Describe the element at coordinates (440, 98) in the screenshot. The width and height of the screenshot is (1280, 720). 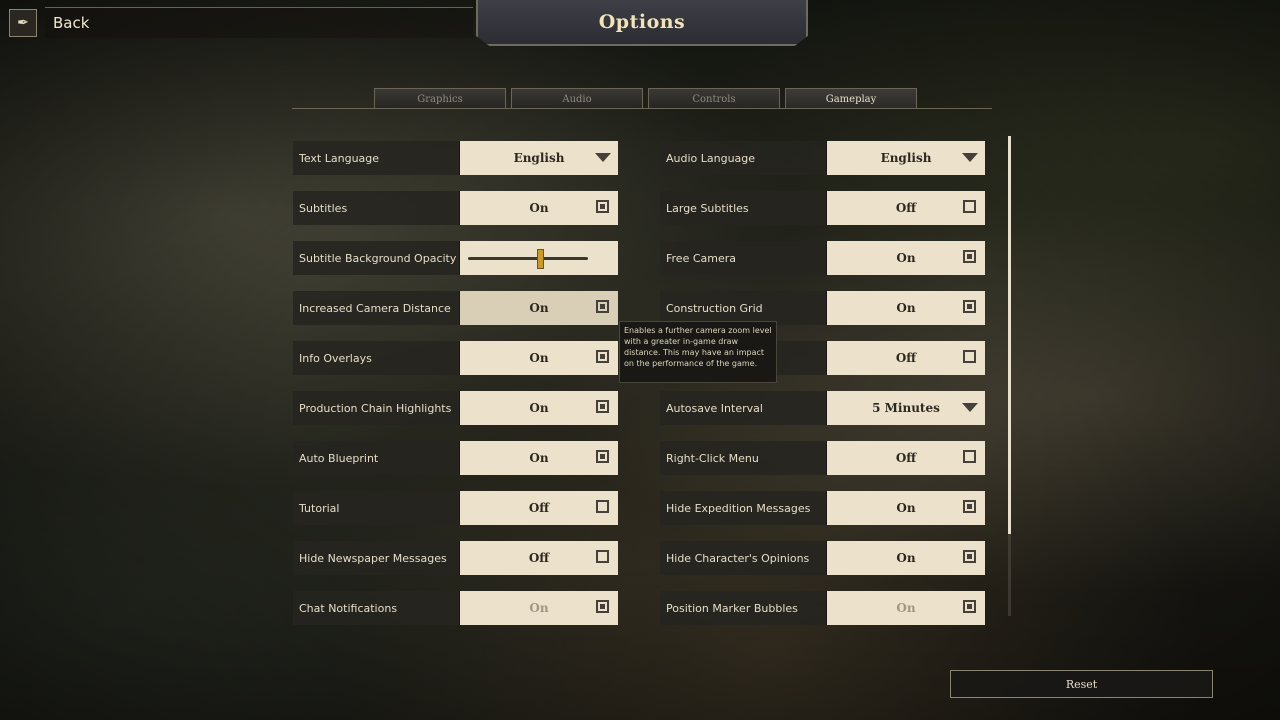
I see `tab-graphics: Graphics` at that location.